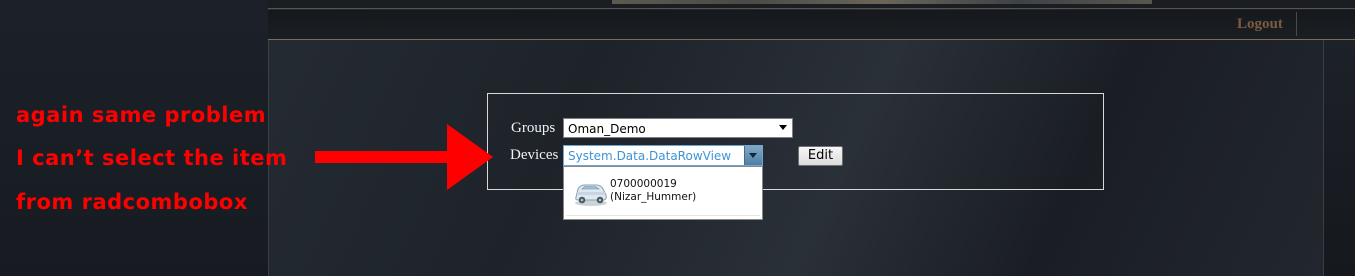 The image size is (1355, 276). Describe the element at coordinates (678, 128) in the screenshot. I see `groups-combobox: Oman_Demo` at that location.